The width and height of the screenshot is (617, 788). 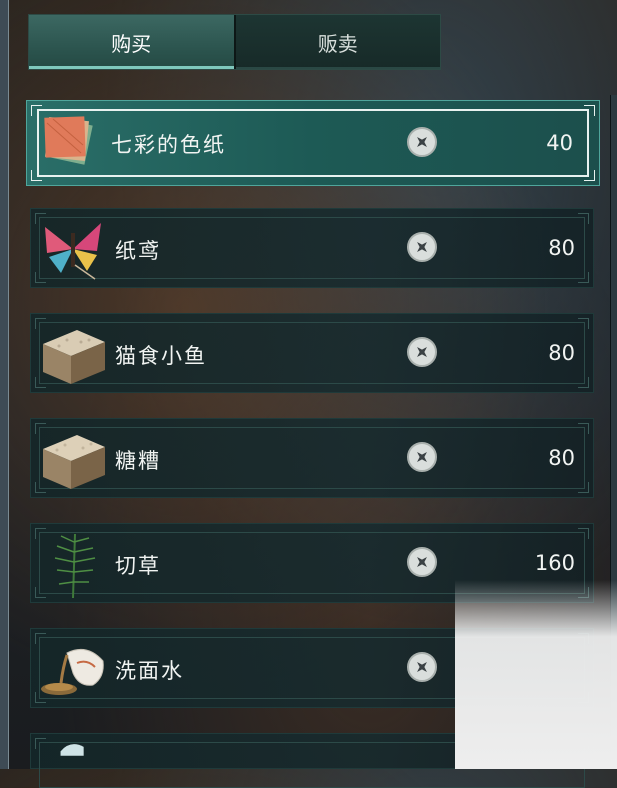 What do you see at coordinates (312, 353) in the screenshot?
I see `list-item-cat-food-fish: 猫食小鱼 80` at bounding box center [312, 353].